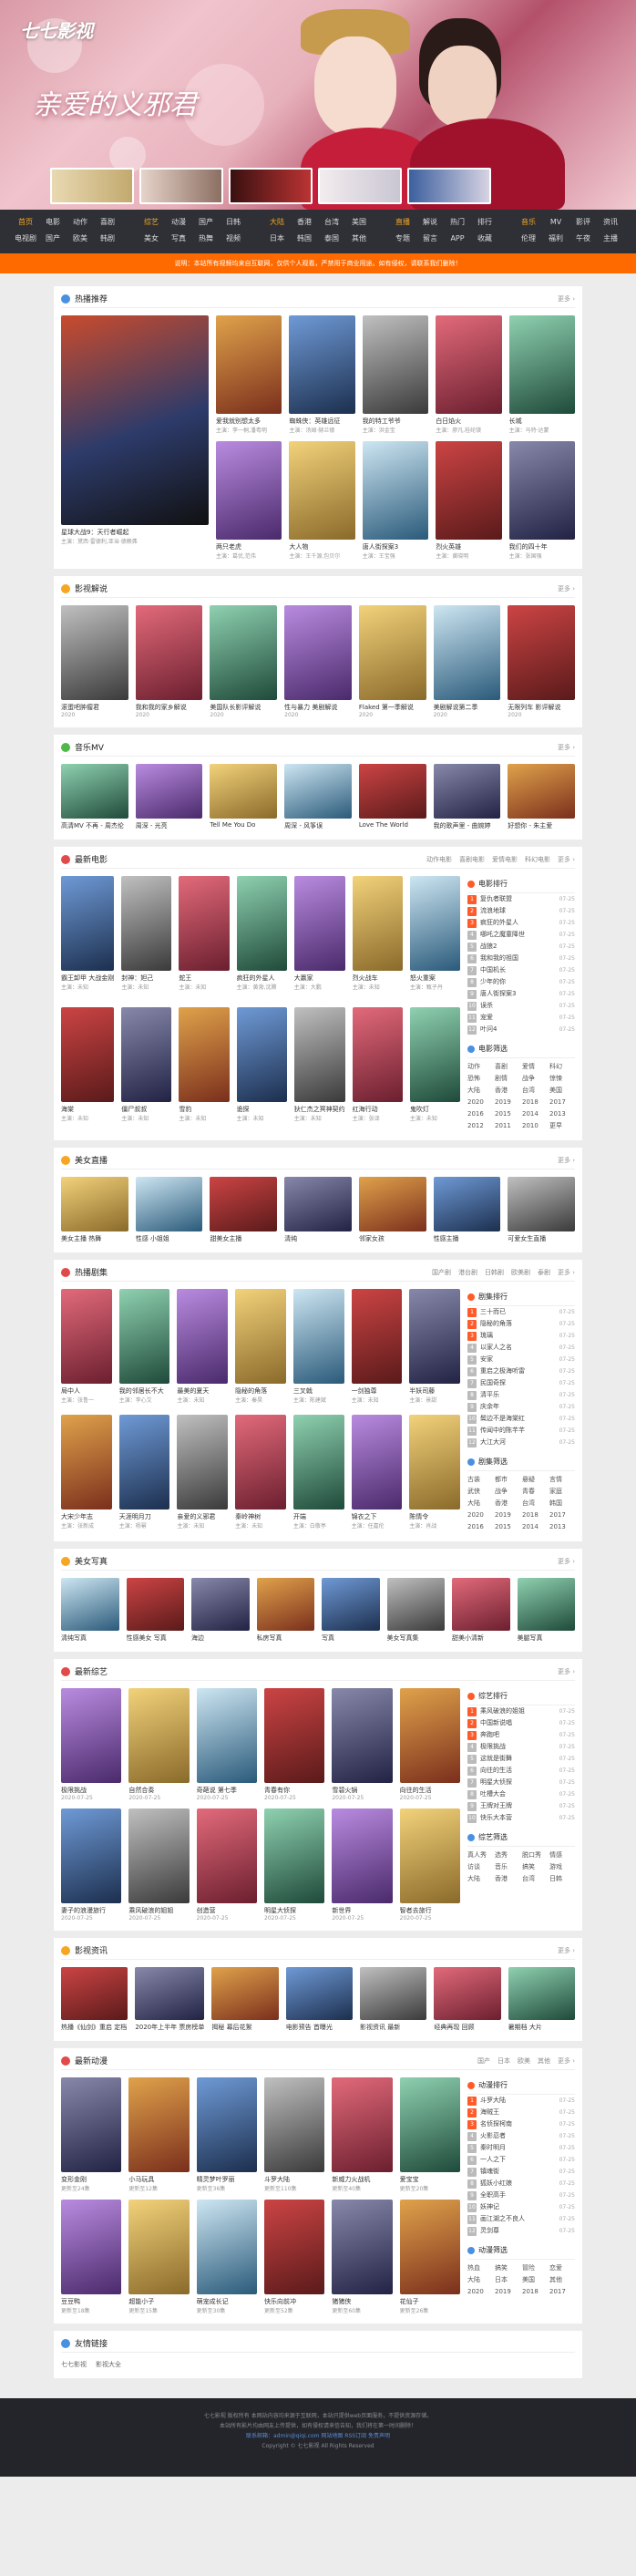 The height and width of the screenshot is (2576, 636). What do you see at coordinates (541, 1210) in the screenshot?
I see `media-card: 可爱女生直播` at bounding box center [541, 1210].